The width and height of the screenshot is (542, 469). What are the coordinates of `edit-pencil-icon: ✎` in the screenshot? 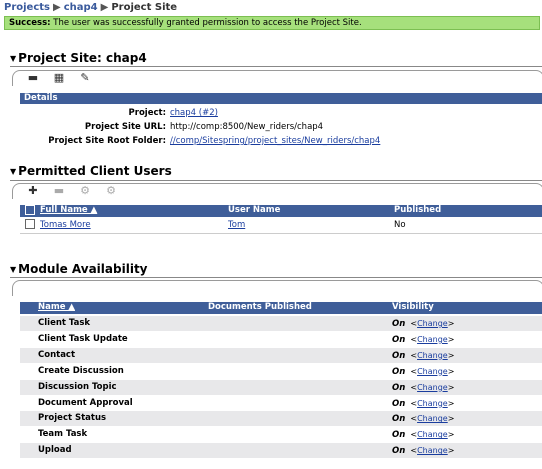 It's located at (85, 78).